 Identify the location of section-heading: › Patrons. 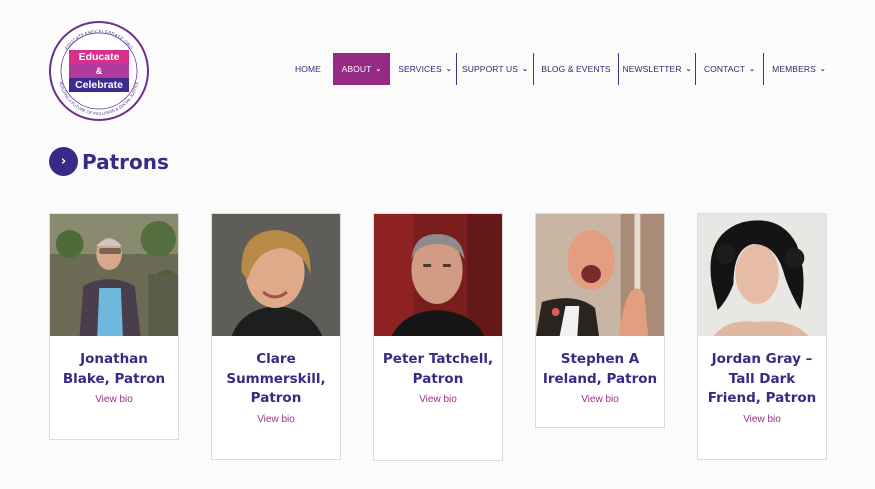
(109, 161).